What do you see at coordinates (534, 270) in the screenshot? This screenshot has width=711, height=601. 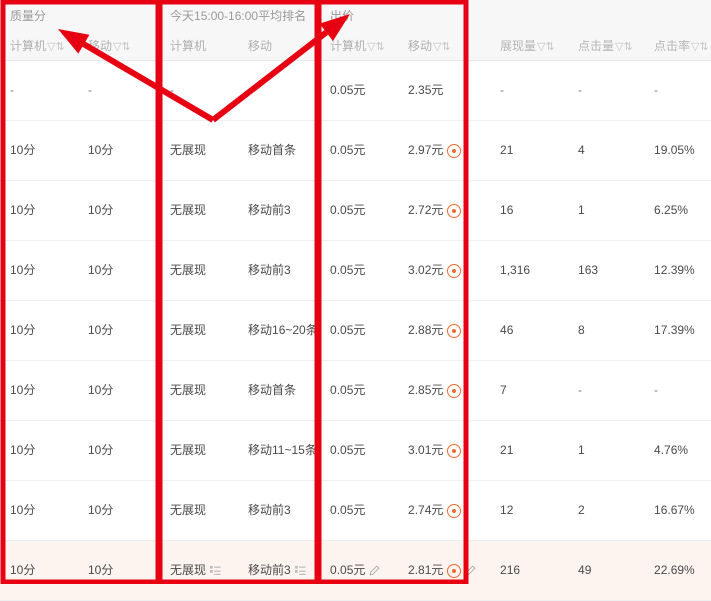 I see `cell-impressions-content: 1,316` at bounding box center [534, 270].